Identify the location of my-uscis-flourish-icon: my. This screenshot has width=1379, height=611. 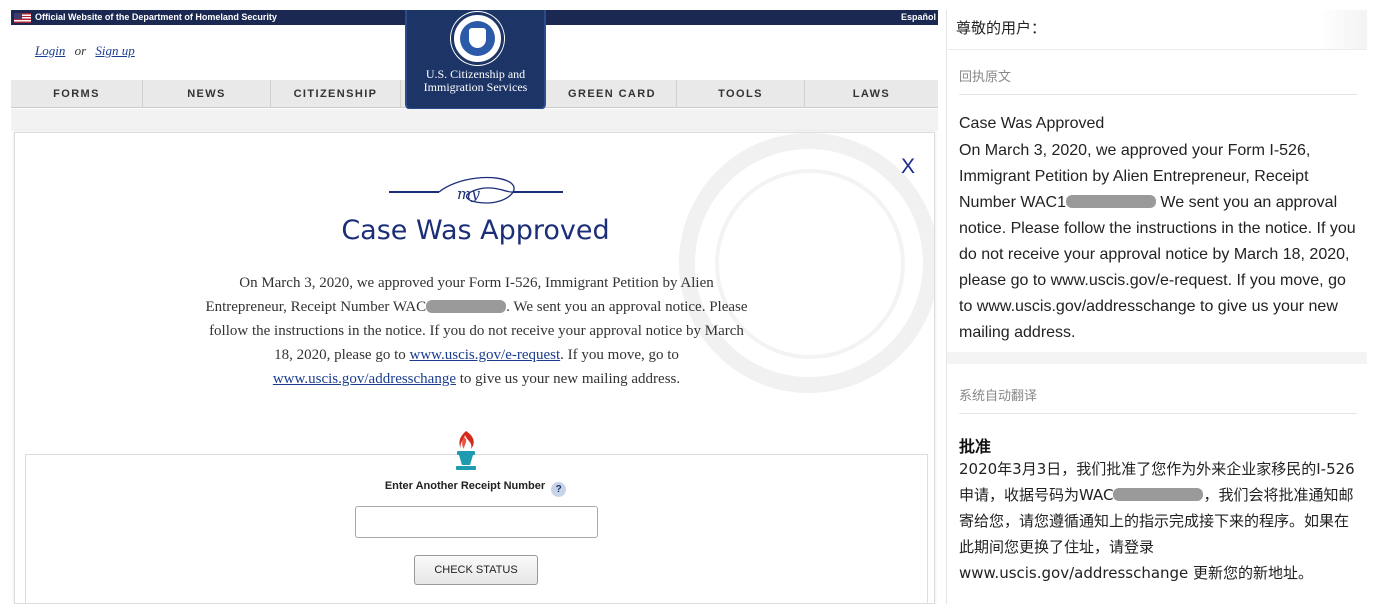
(476, 190).